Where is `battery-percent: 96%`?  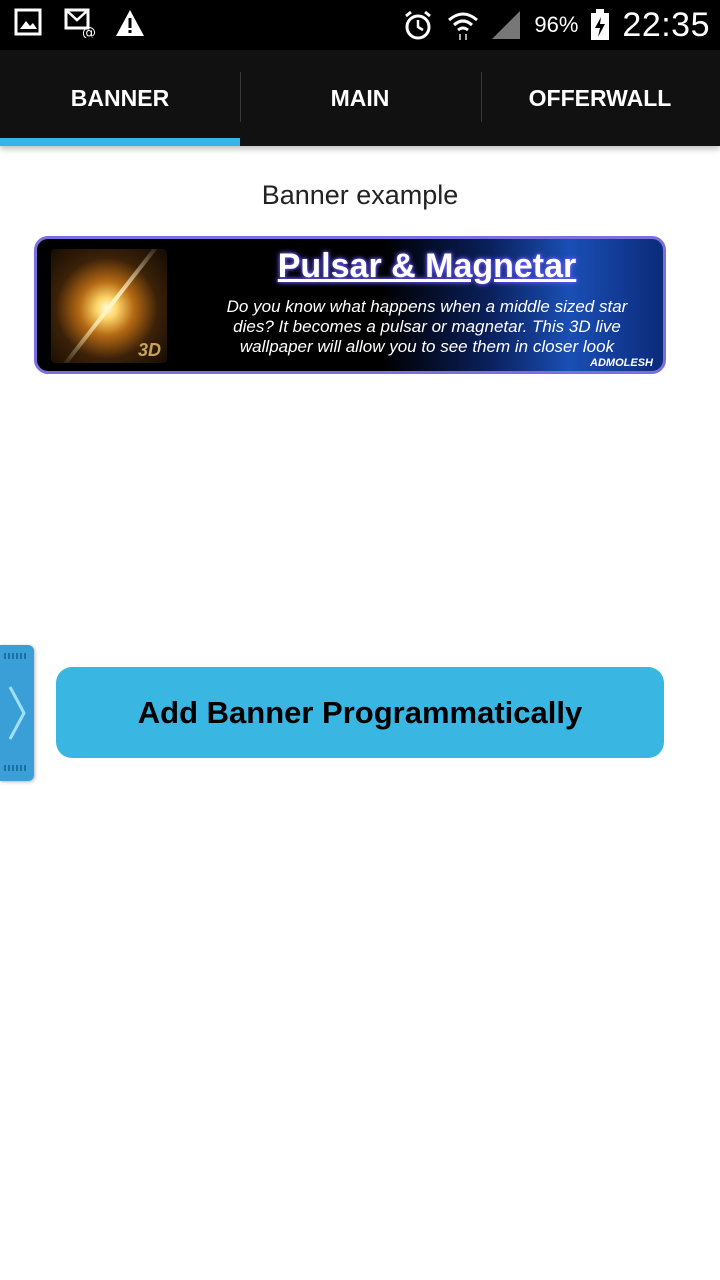
battery-percent: 96% is located at coordinates (556, 24).